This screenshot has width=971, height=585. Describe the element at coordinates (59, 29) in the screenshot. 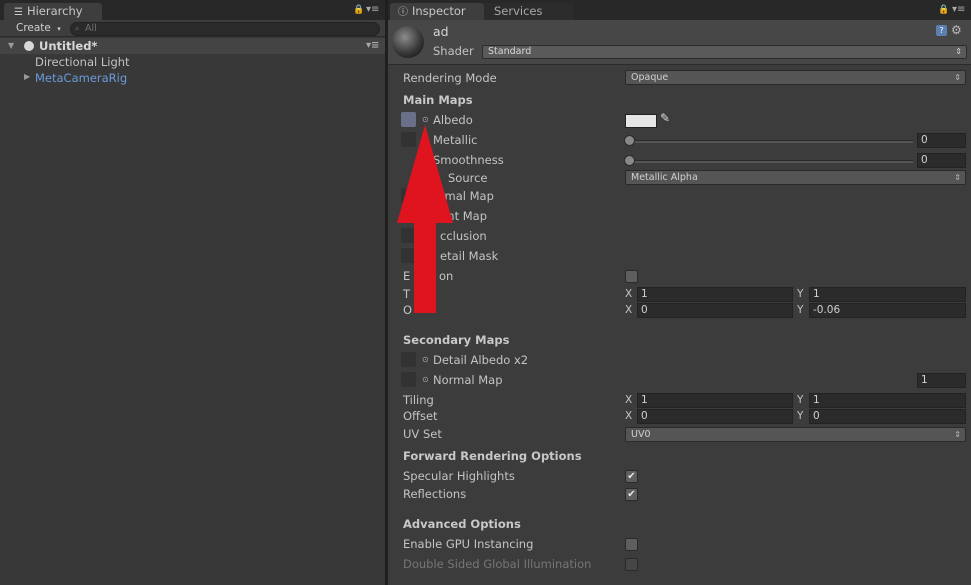

I see `dropdown-arrow-icon: ▾` at that location.